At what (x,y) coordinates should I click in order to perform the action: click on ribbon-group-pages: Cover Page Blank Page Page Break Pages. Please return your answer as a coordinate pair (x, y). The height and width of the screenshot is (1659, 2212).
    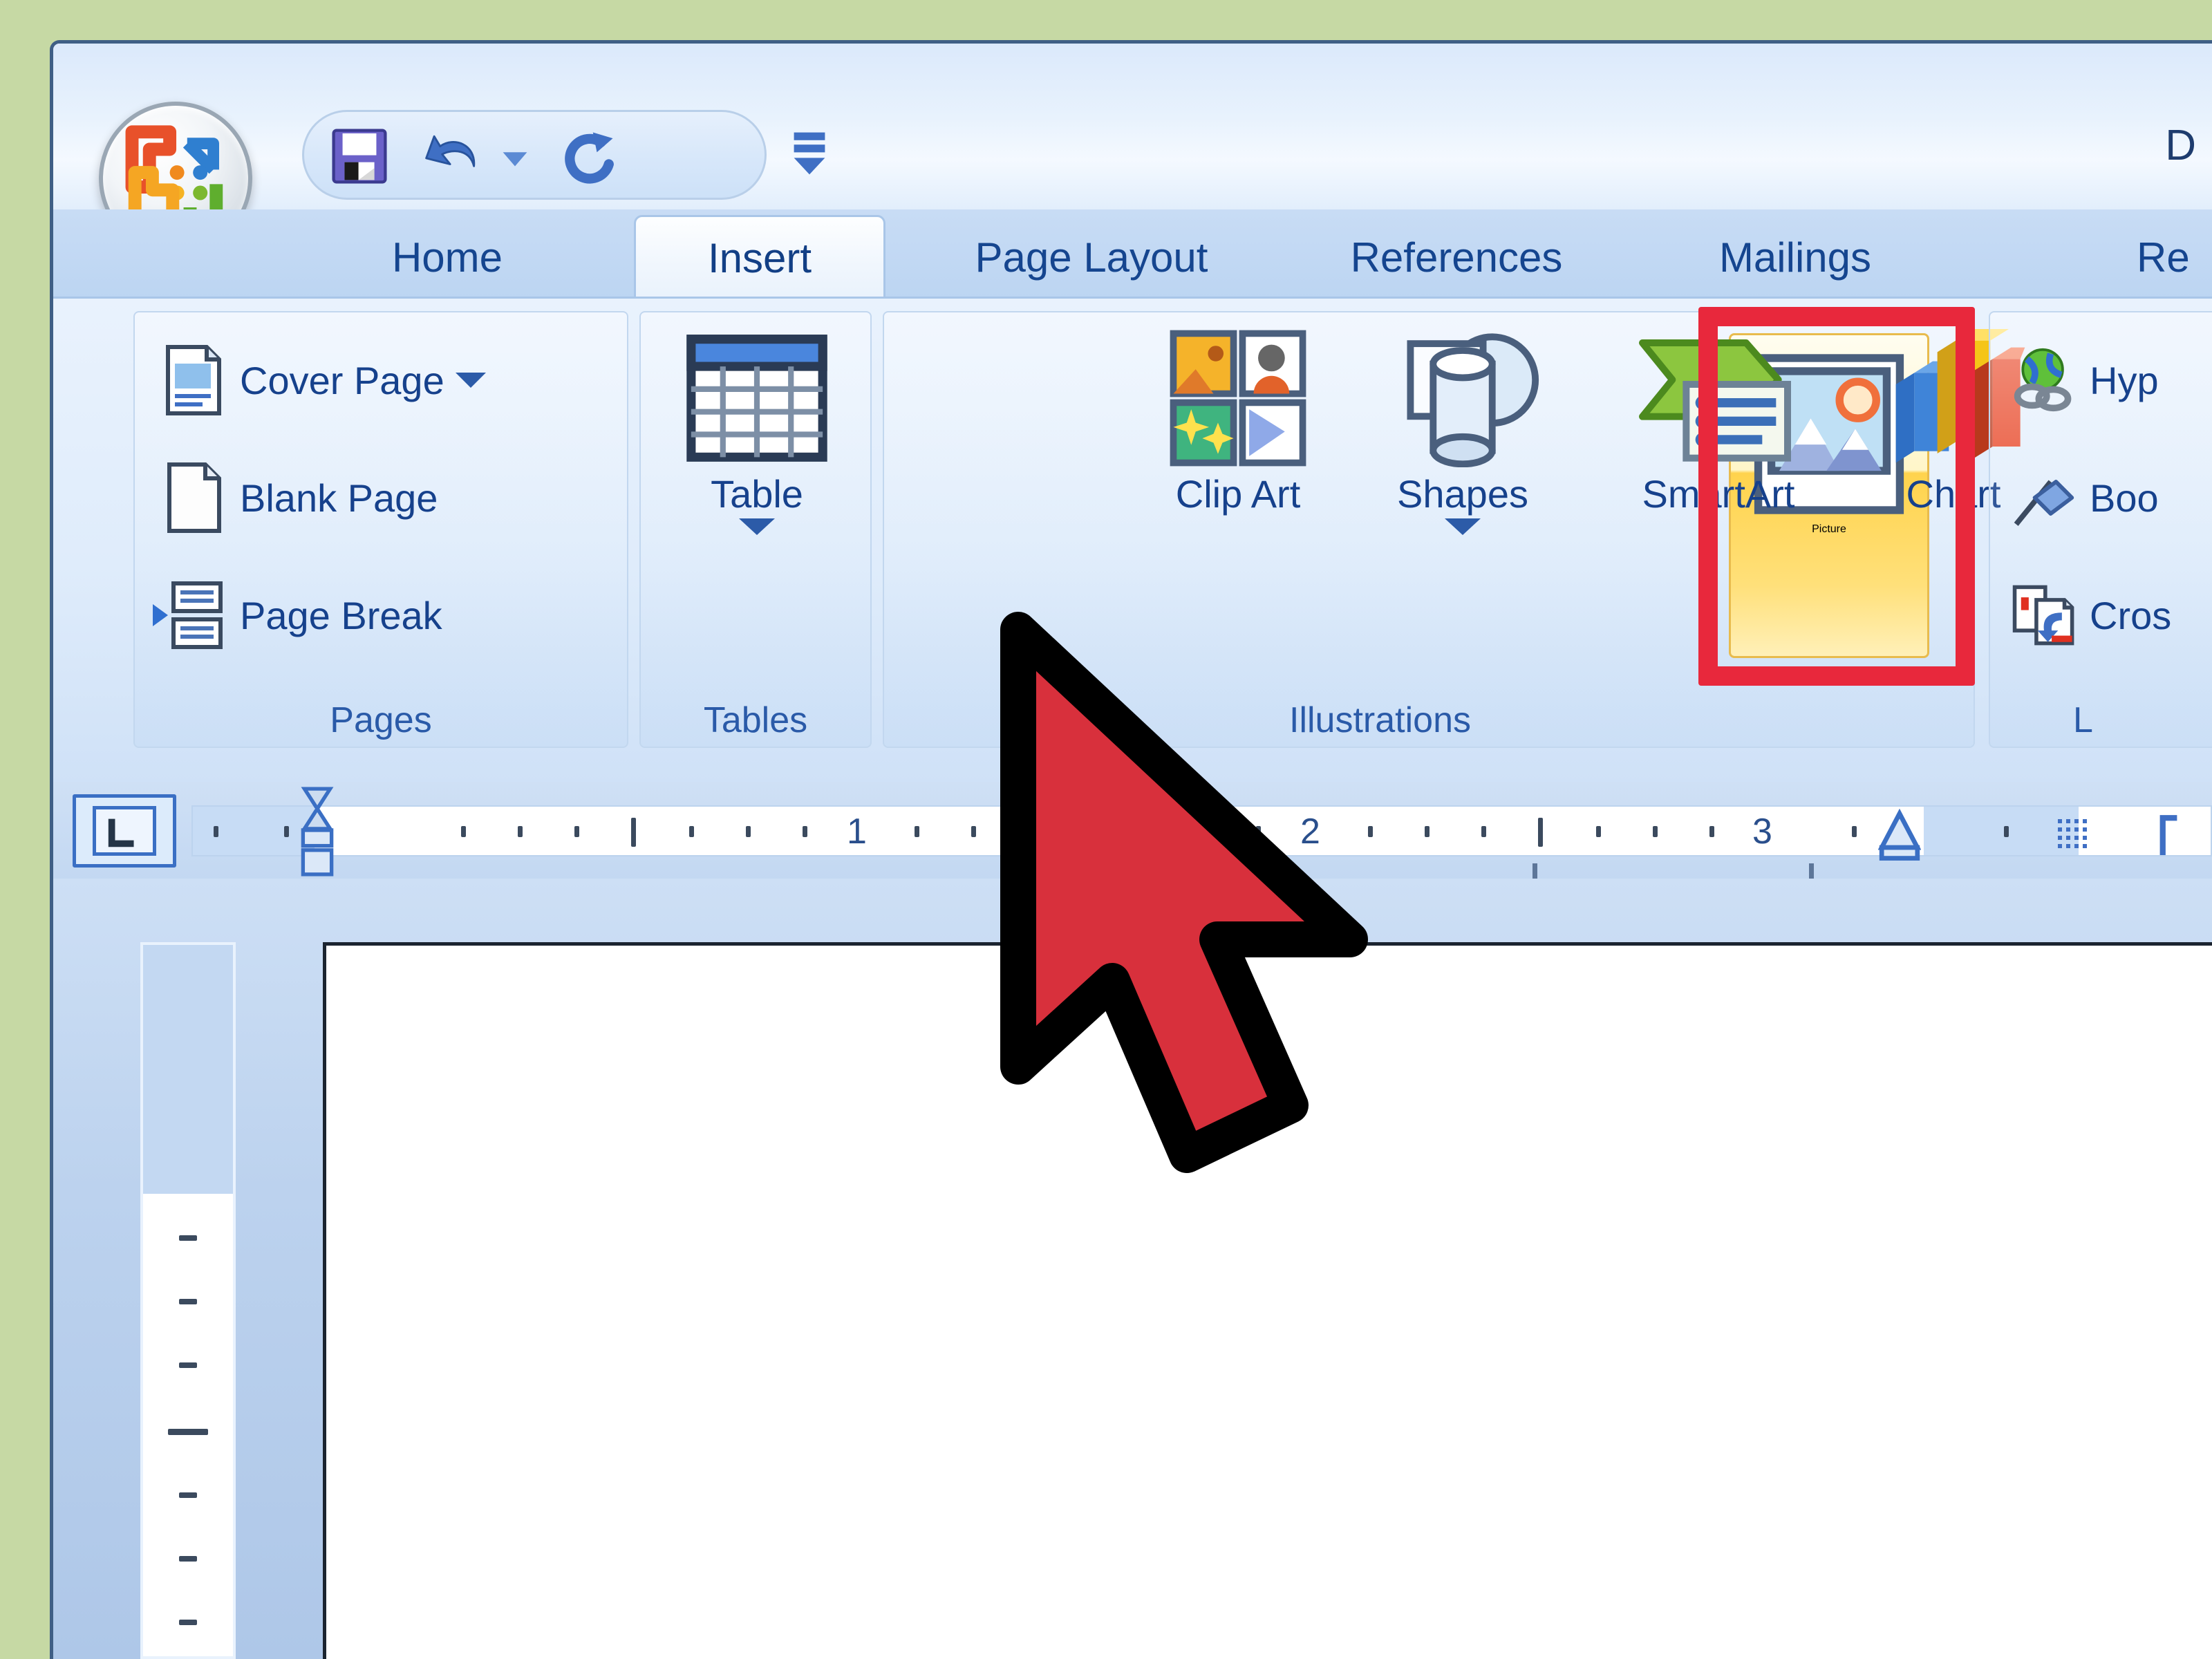
    Looking at the image, I should click on (380, 529).